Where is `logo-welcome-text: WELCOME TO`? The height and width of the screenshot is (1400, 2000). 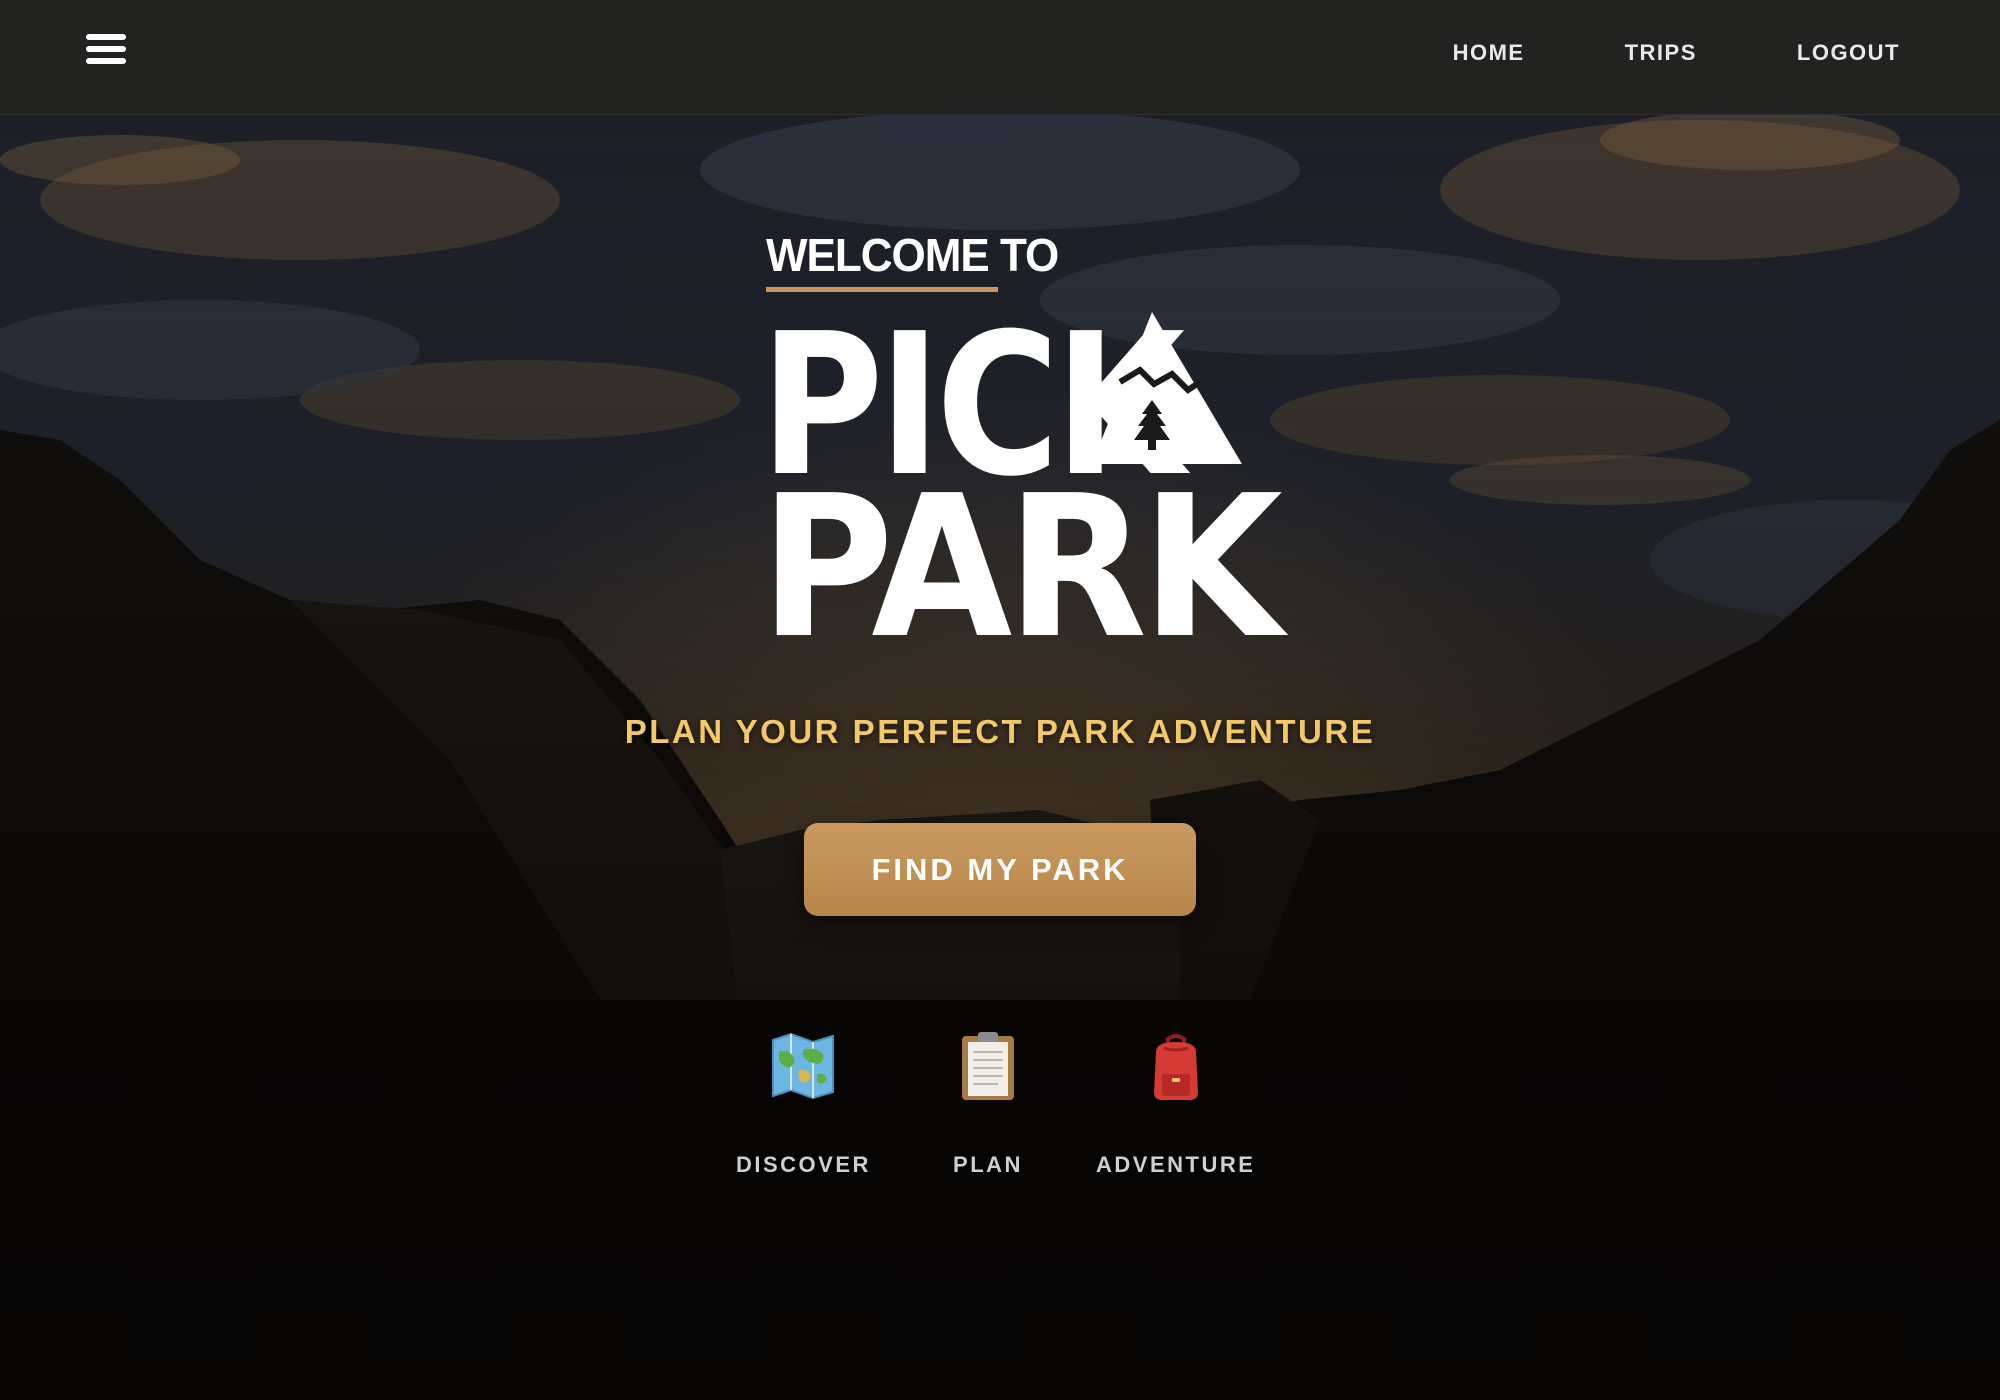 logo-welcome-text: WELCOME TO is located at coordinates (912, 256).